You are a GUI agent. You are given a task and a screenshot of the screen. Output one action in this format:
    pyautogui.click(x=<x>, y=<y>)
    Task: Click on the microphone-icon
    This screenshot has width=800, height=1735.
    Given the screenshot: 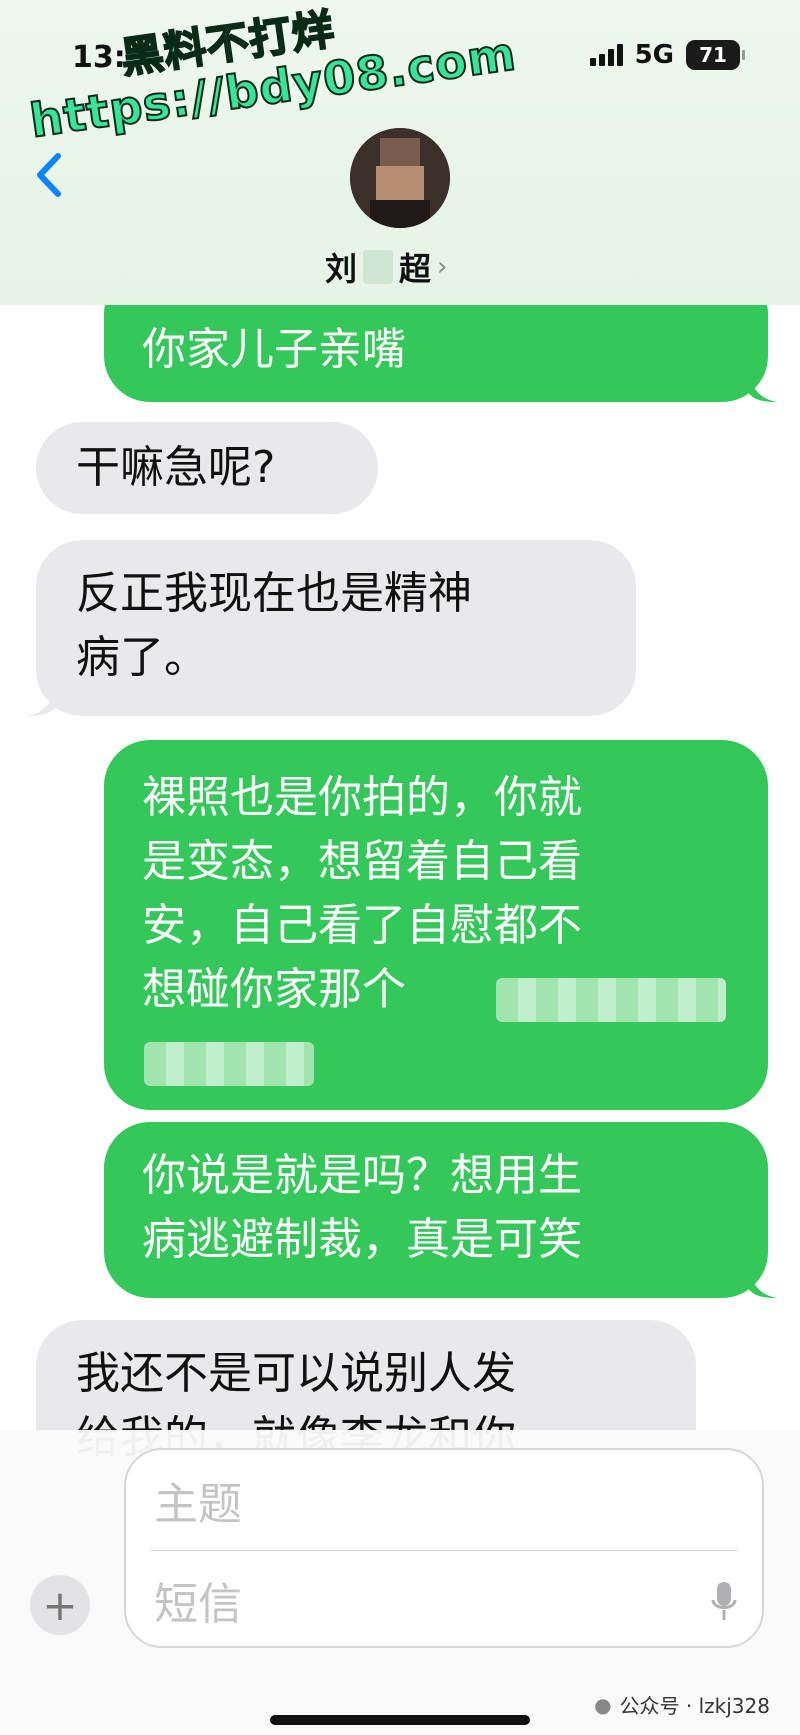 What is the action you would take?
    pyautogui.click(x=724, y=1602)
    